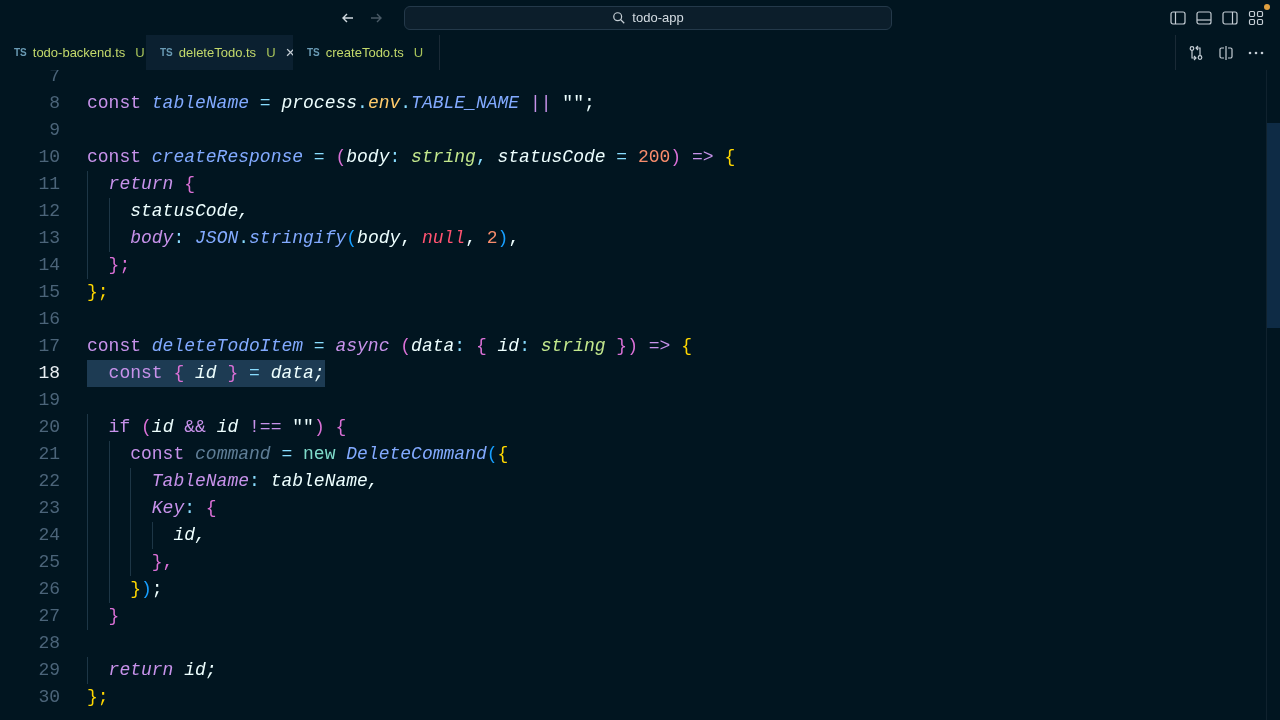 This screenshot has height=720, width=1280. What do you see at coordinates (48, 535) in the screenshot?
I see `line-number: 24` at bounding box center [48, 535].